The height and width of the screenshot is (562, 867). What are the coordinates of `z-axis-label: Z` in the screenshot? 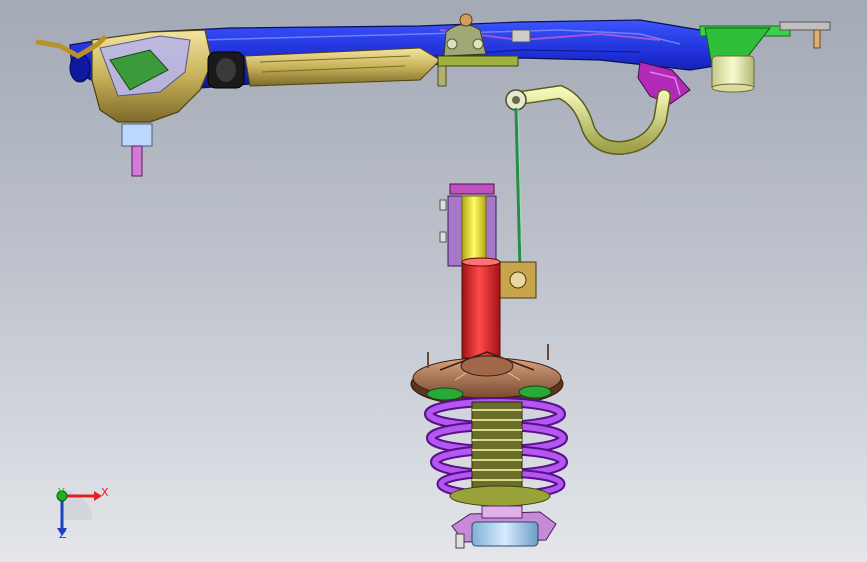 It's located at (63, 534).